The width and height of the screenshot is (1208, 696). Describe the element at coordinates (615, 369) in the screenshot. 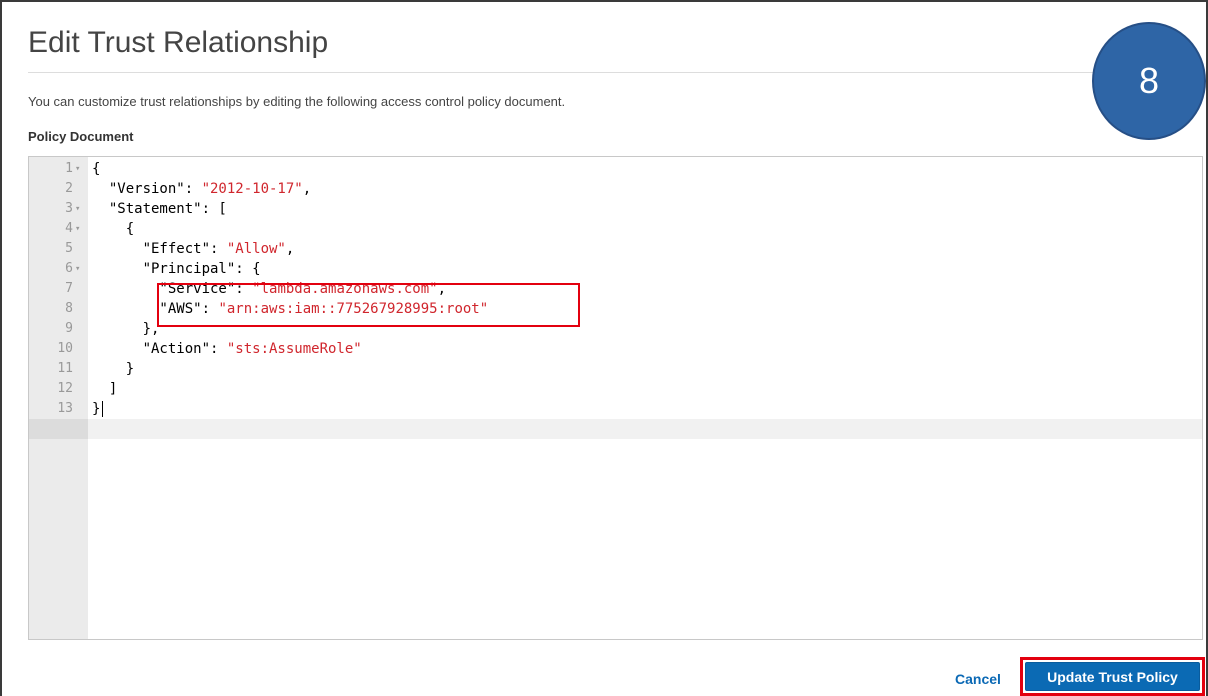

I see `code-line: 11 }` at that location.